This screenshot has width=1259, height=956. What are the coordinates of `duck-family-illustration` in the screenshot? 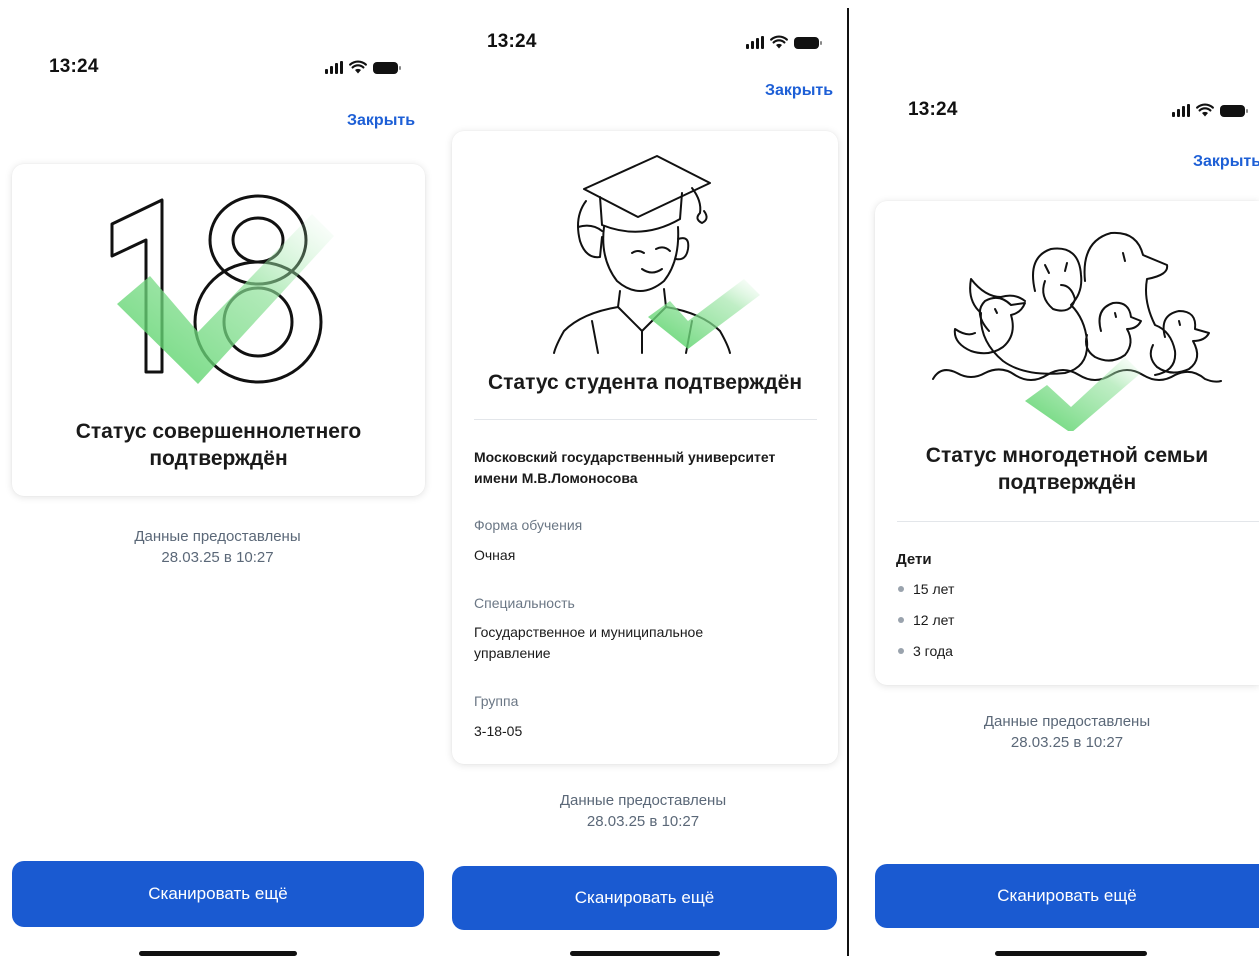 It's located at (1077, 331).